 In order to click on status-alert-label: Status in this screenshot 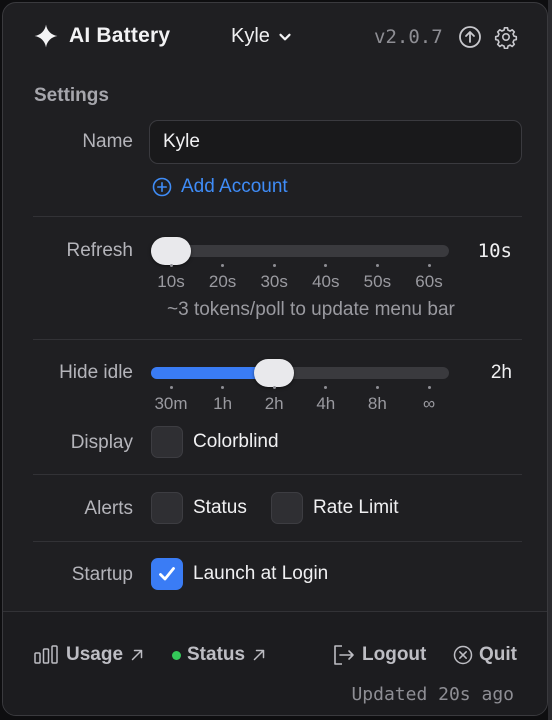, I will do `click(220, 507)`.